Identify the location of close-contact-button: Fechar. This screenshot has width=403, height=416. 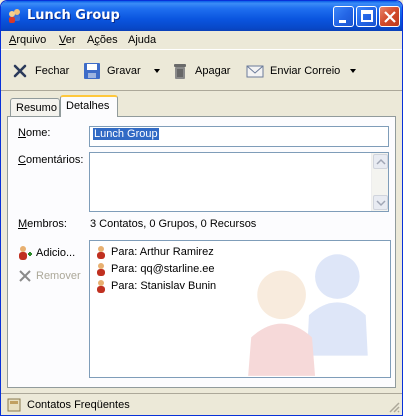
(40, 71).